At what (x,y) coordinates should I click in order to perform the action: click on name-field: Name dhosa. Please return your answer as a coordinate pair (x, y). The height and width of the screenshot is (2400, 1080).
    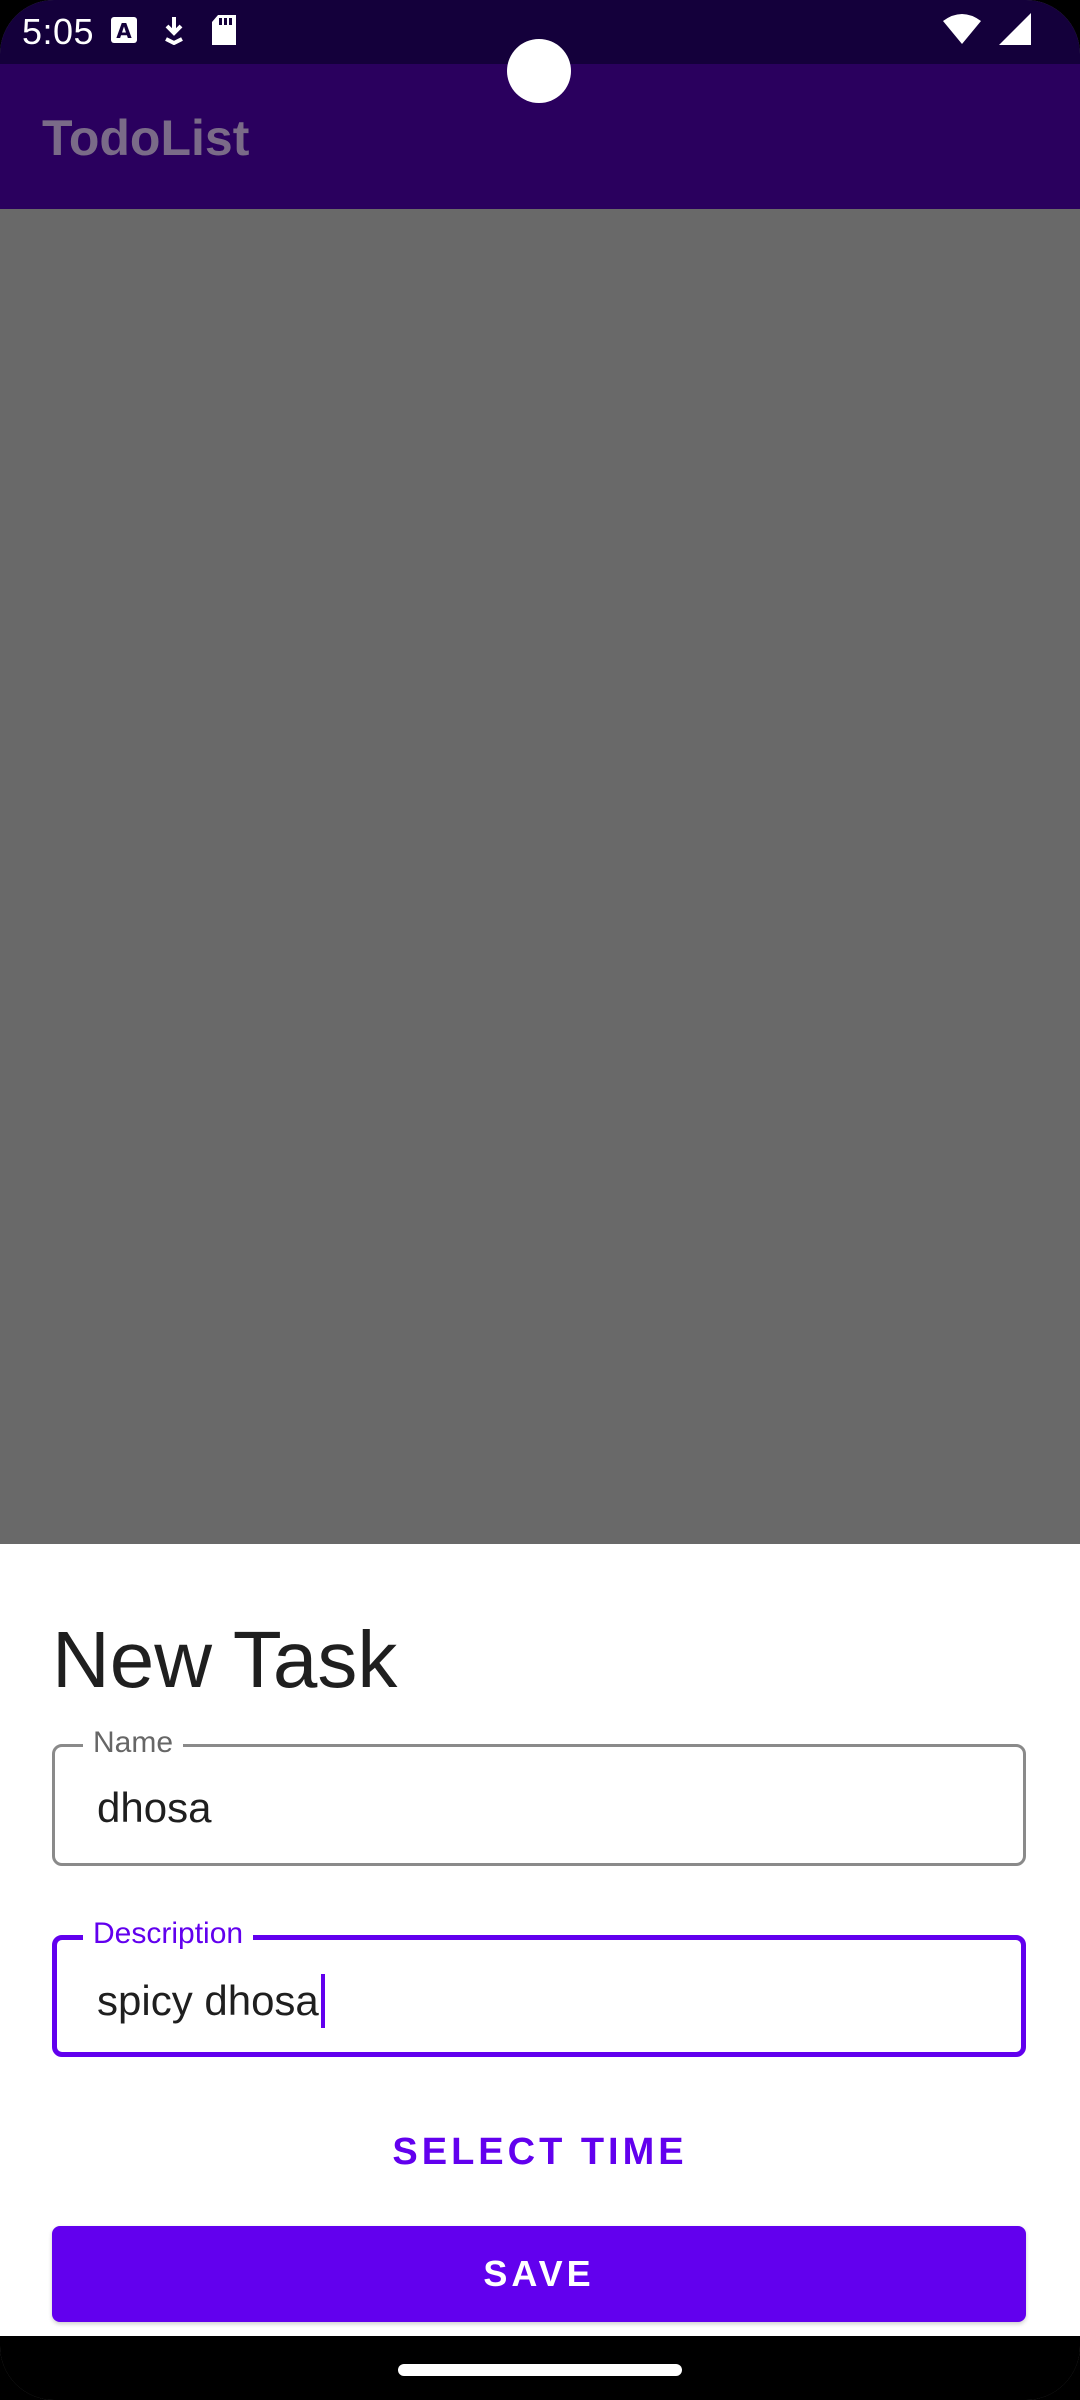
    Looking at the image, I should click on (539, 1795).